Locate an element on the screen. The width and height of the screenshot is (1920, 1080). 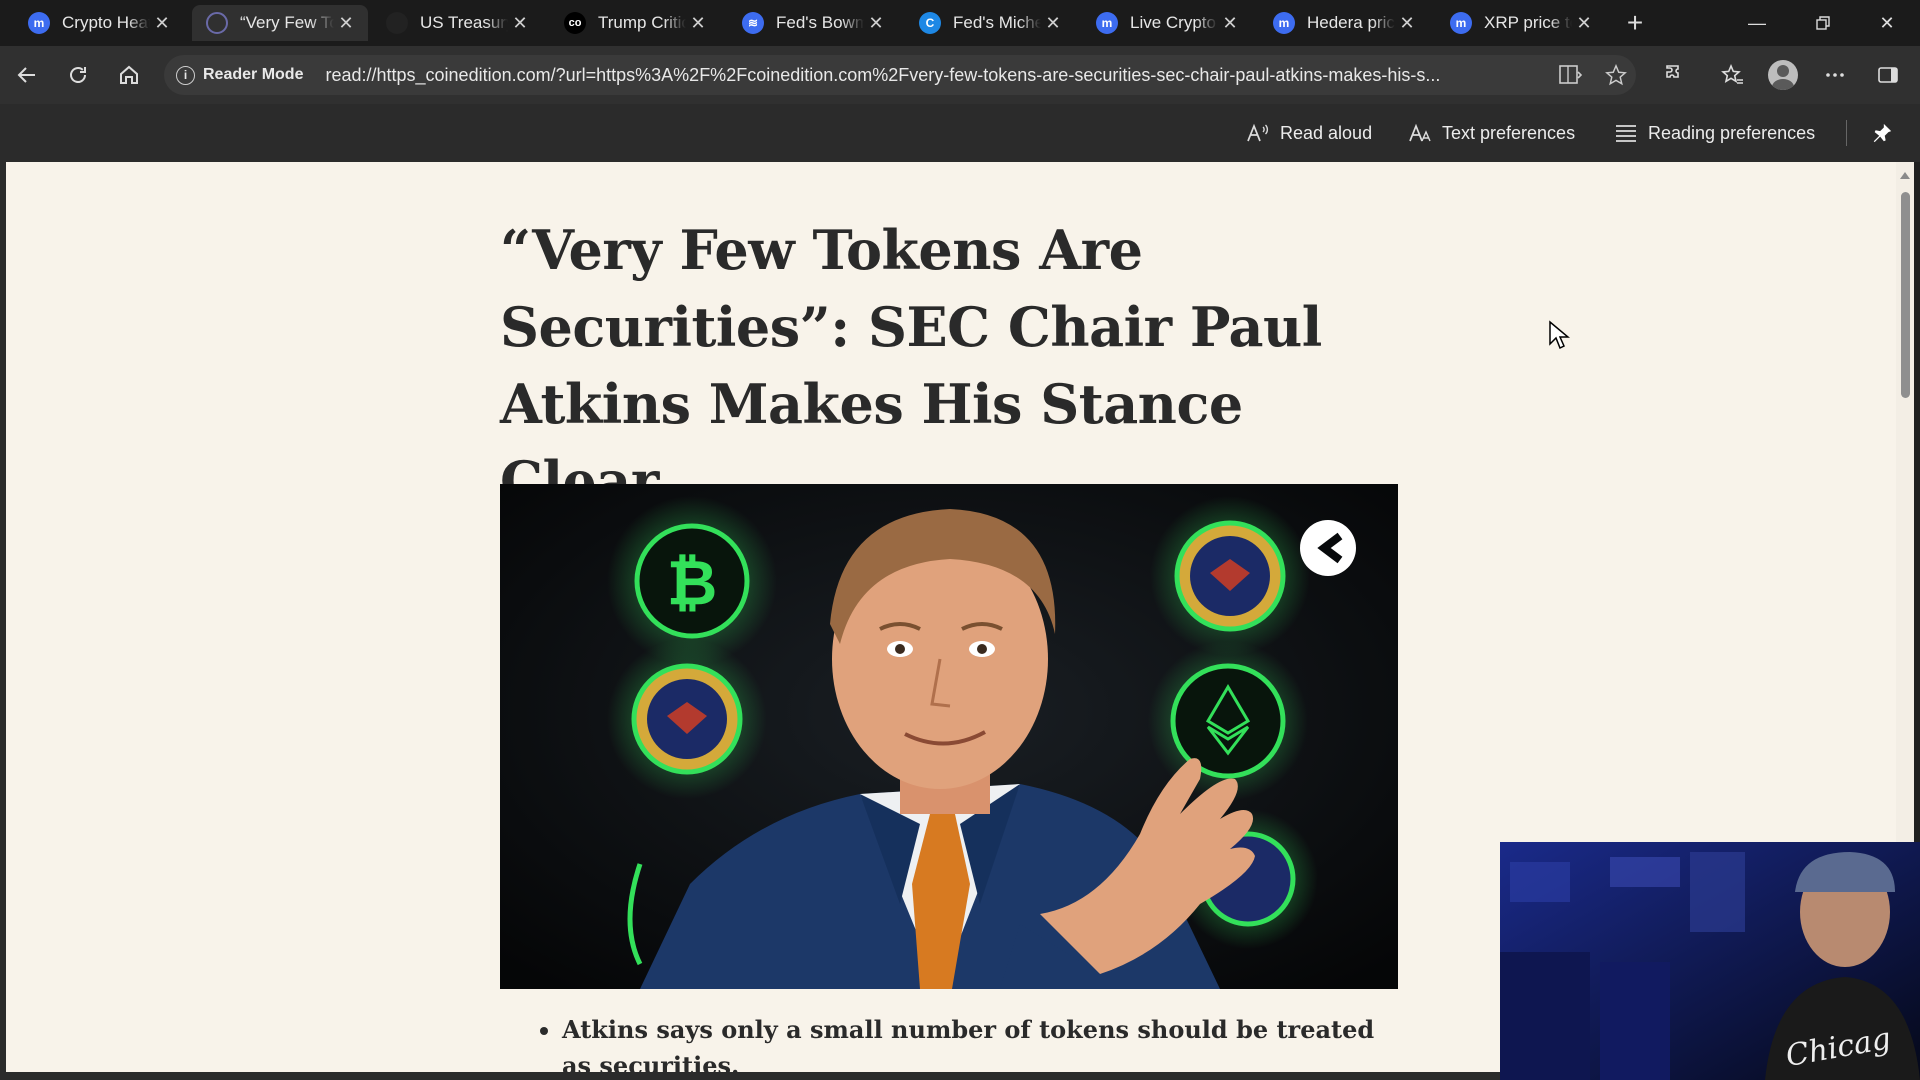
tab-trump-critic: co Trump Critic ✕ is located at coordinates (635, 23).